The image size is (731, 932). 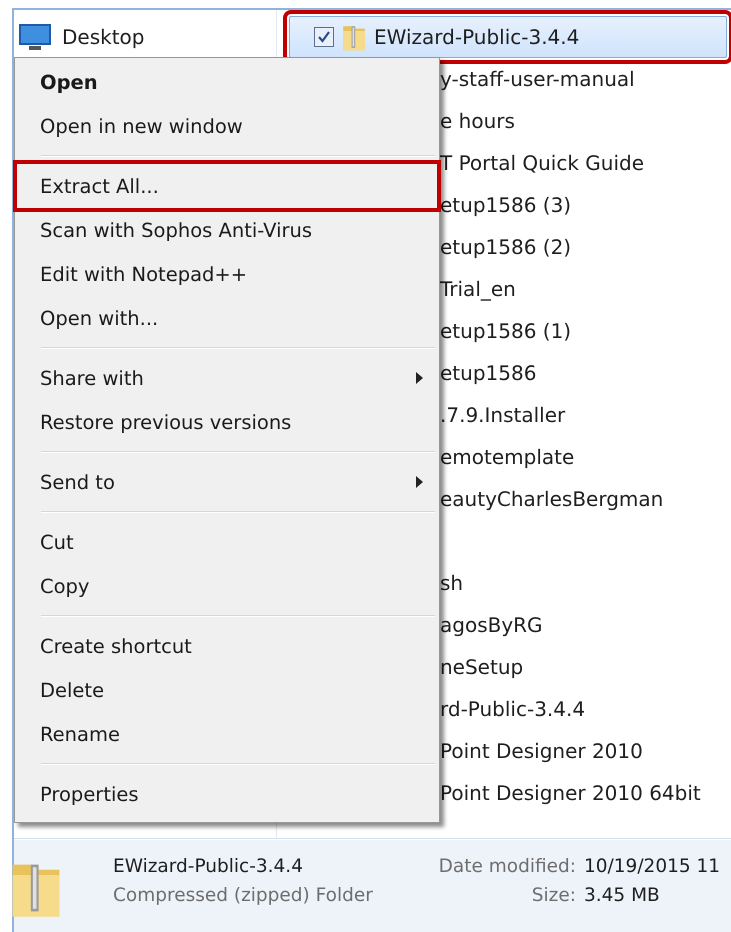 I want to click on menu-item: Open in new window, so click(x=227, y=126).